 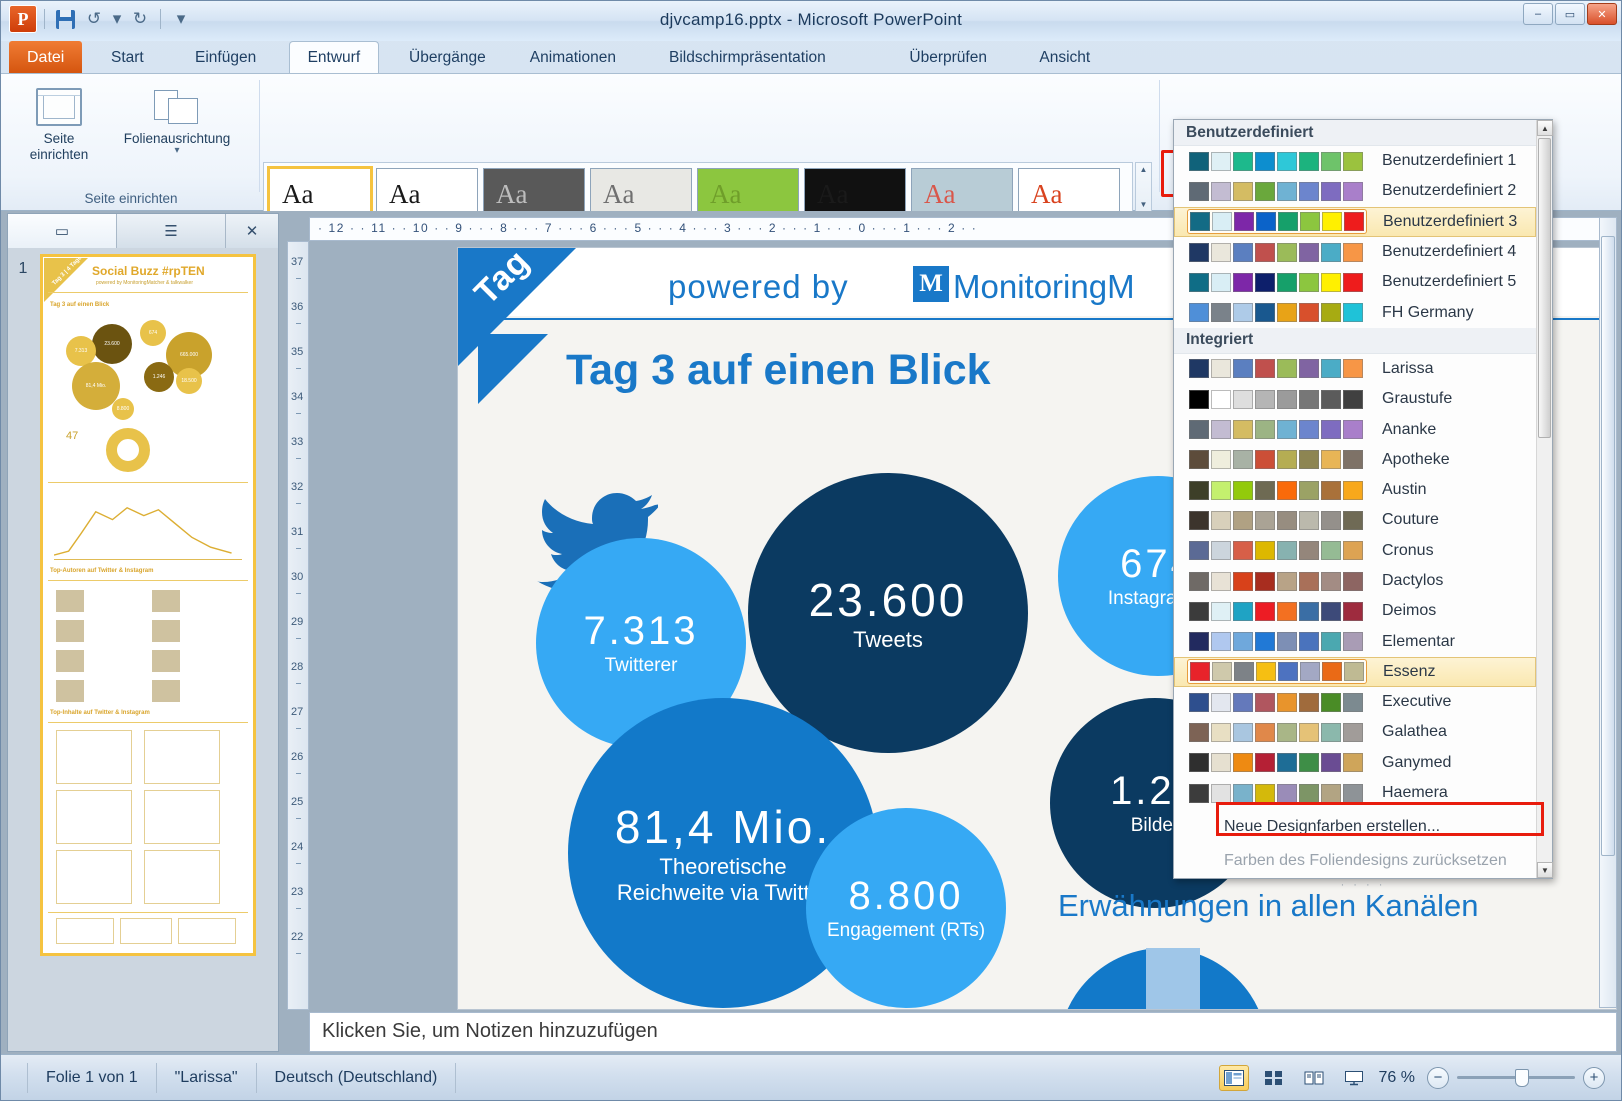 What do you see at coordinates (1449, 282) in the screenshot?
I see `color-theme-name: Benutzerdefiniert 5` at bounding box center [1449, 282].